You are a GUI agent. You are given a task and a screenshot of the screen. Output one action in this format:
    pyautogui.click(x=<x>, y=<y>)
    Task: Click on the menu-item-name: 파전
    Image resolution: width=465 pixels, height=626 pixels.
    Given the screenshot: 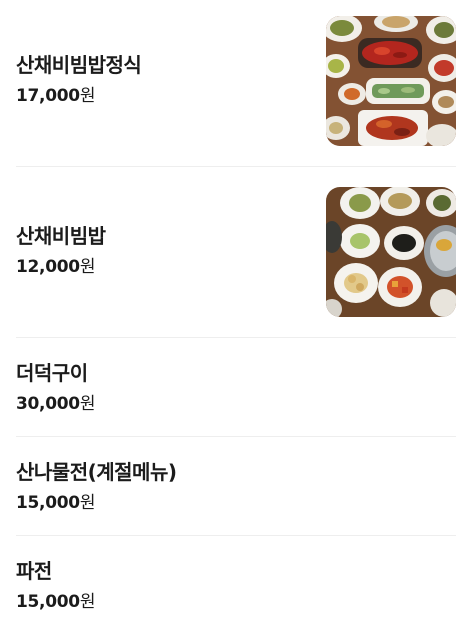 What is the action you would take?
    pyautogui.click(x=34, y=571)
    